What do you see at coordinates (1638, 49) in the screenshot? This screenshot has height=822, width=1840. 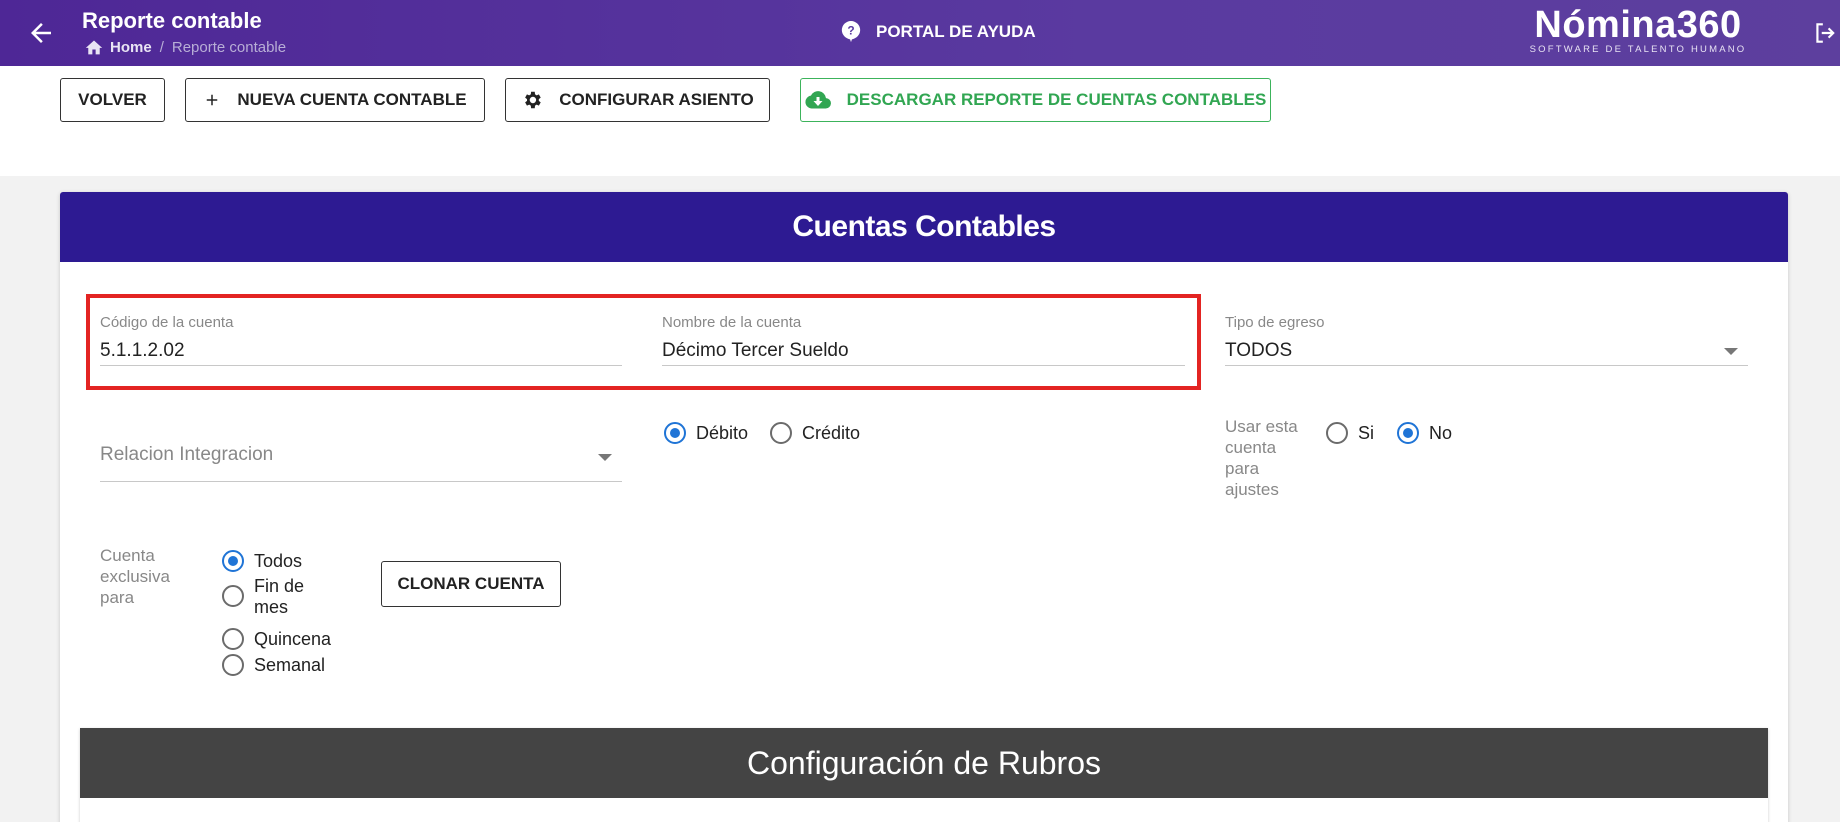 I see `brand-tagline: SOFTWARE DE TALENTO HUMANO` at bounding box center [1638, 49].